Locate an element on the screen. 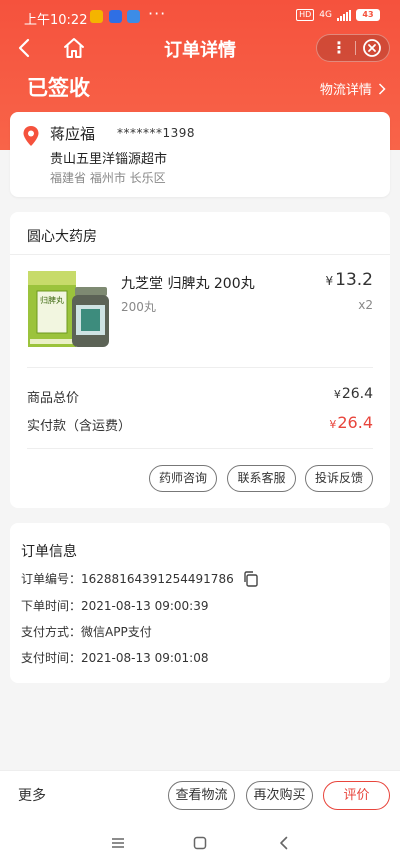  system-nav-bar is located at coordinates (200, 842).